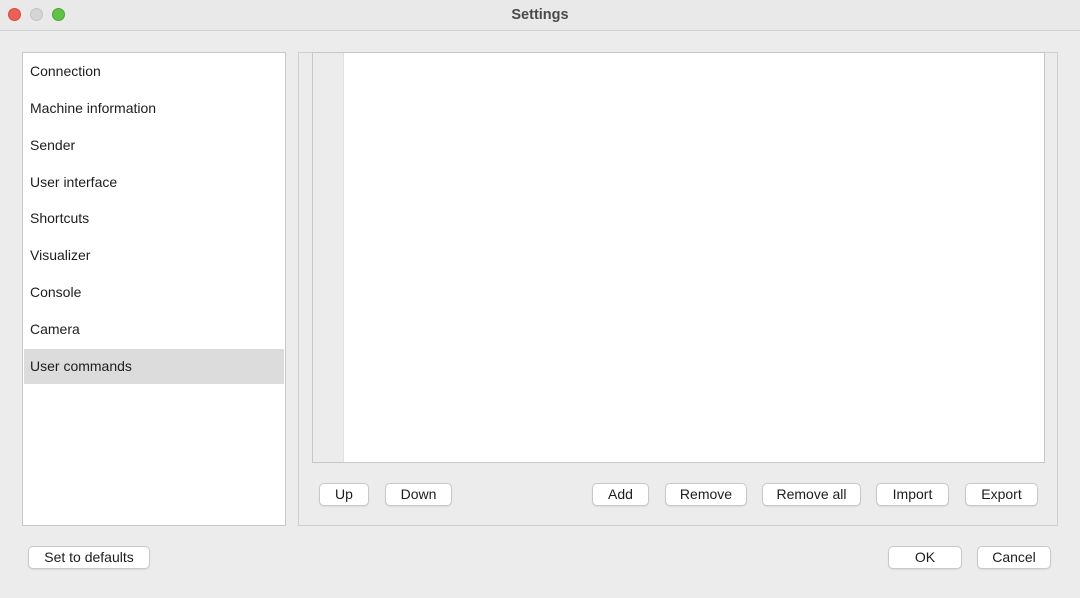  I want to click on sidebar-item-visualizer: Visualizer, so click(154, 255).